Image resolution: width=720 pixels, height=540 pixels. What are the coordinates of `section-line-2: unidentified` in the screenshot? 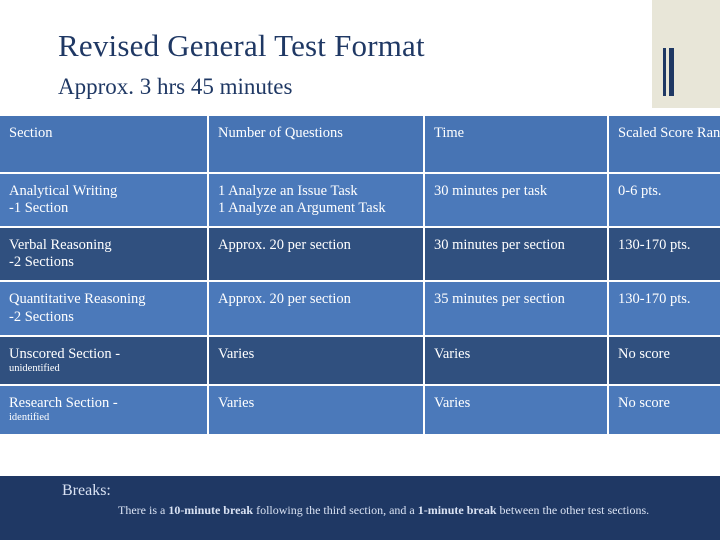 It's located at (34, 368).